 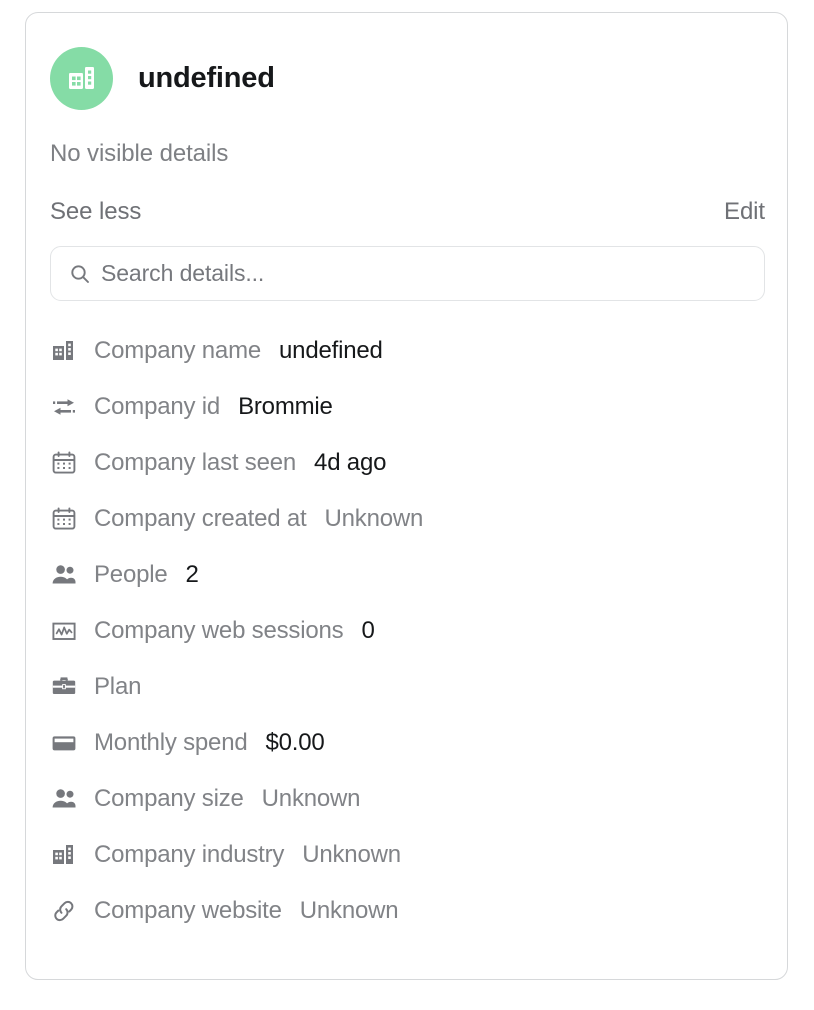 What do you see at coordinates (350, 462) in the screenshot?
I see `detail-value: 4d ago` at bounding box center [350, 462].